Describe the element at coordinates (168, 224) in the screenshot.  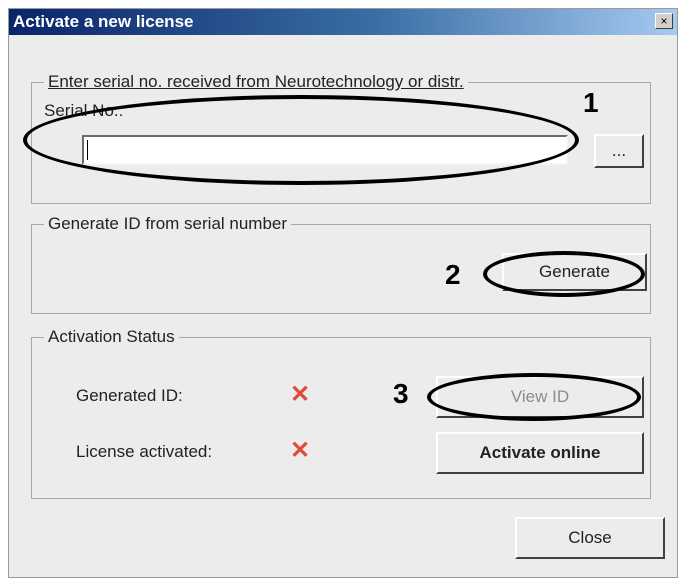
I see `generate-group-legend: Generate ID from serial number` at that location.